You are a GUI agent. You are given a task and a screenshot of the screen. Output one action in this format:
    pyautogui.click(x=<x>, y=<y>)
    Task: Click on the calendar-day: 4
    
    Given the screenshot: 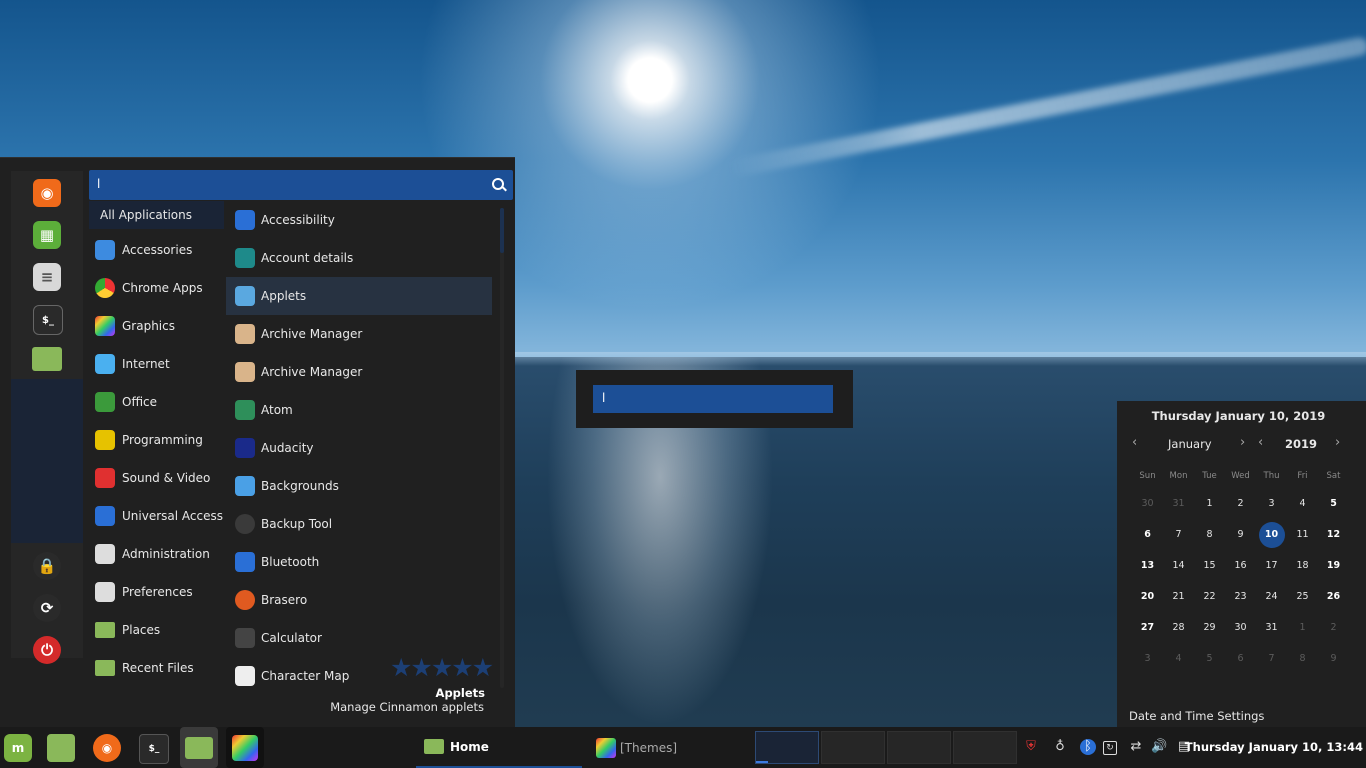 What is the action you would take?
    pyautogui.click(x=1302, y=503)
    